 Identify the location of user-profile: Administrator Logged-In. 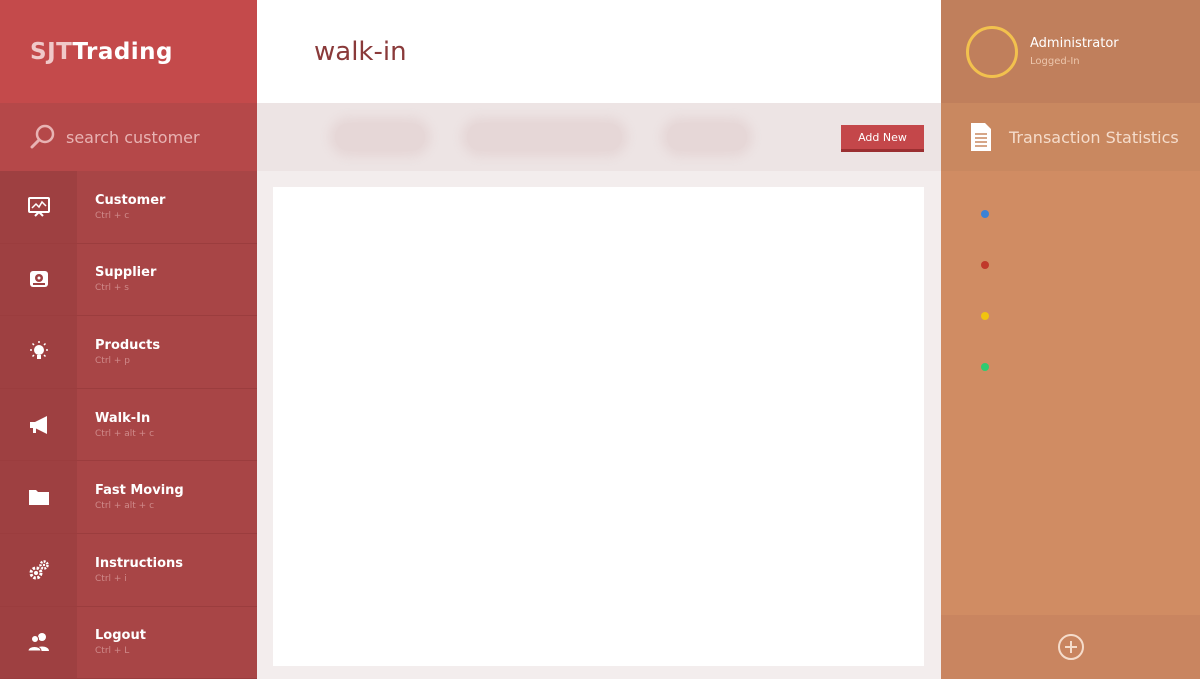
(1070, 51).